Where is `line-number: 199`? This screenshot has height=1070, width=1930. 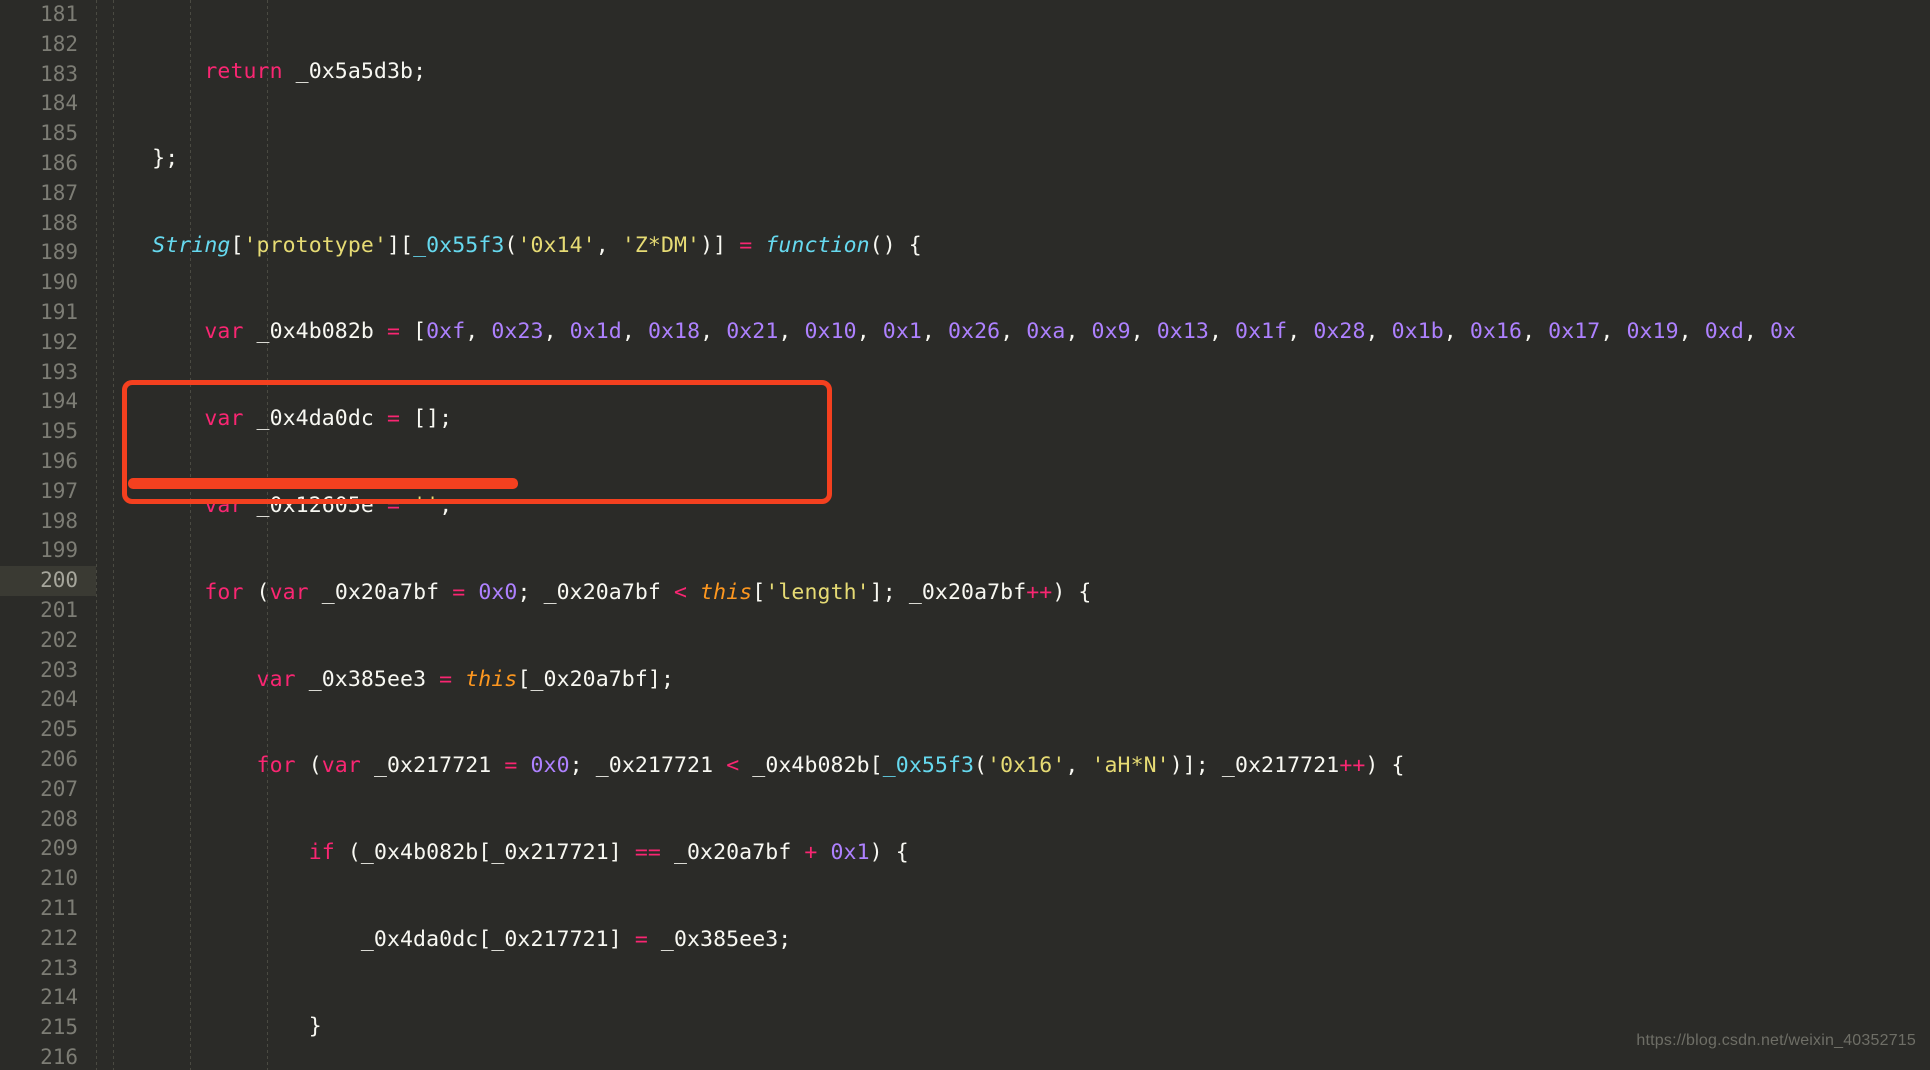 line-number: 199 is located at coordinates (48, 551).